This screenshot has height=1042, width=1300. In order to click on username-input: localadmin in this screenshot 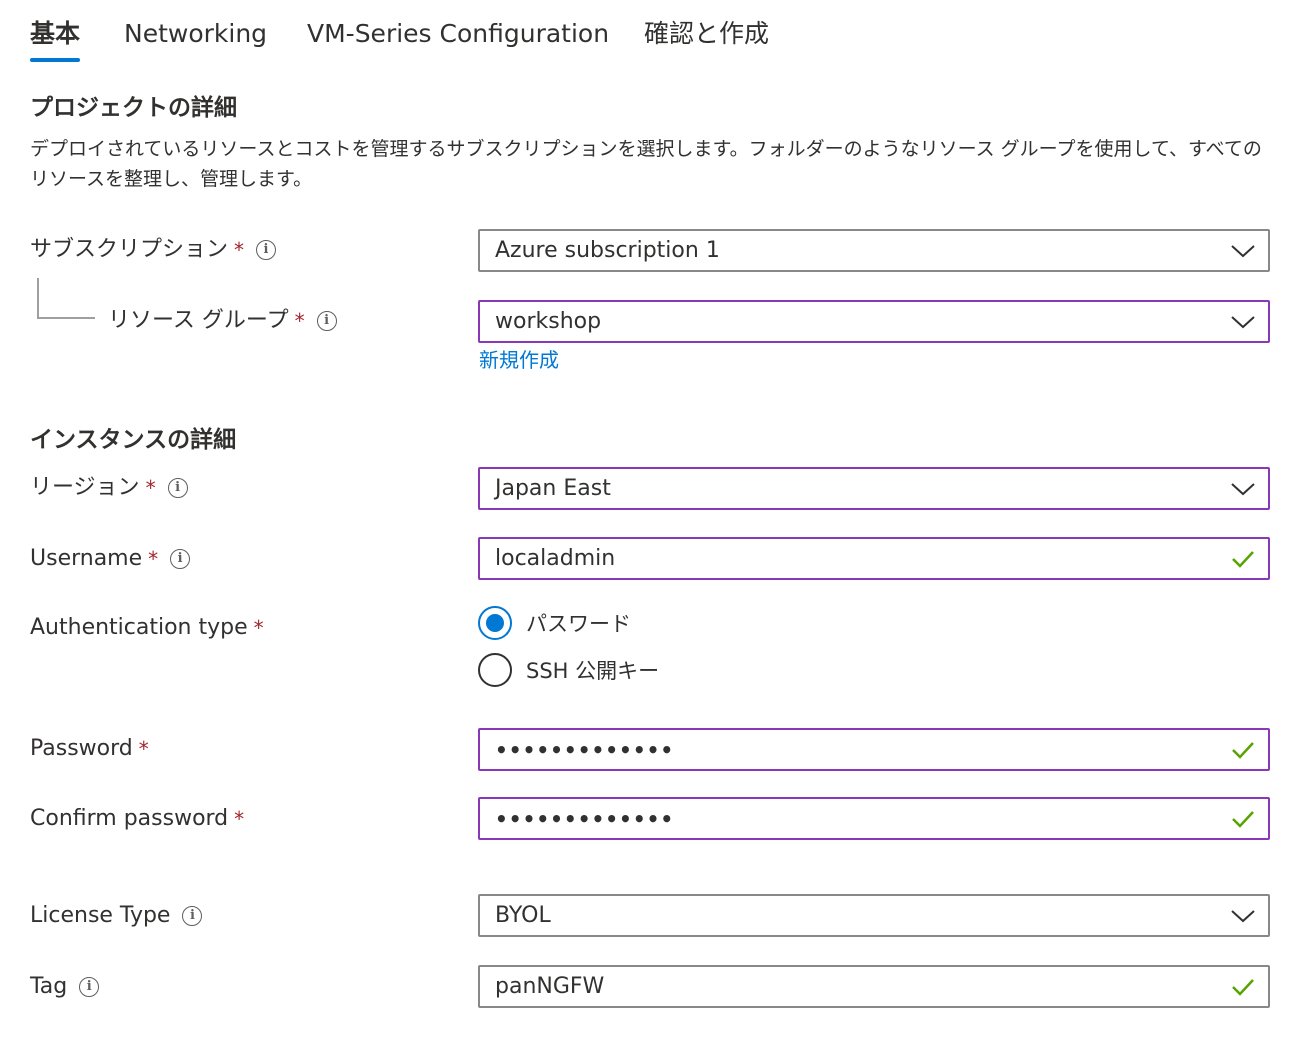, I will do `click(874, 558)`.